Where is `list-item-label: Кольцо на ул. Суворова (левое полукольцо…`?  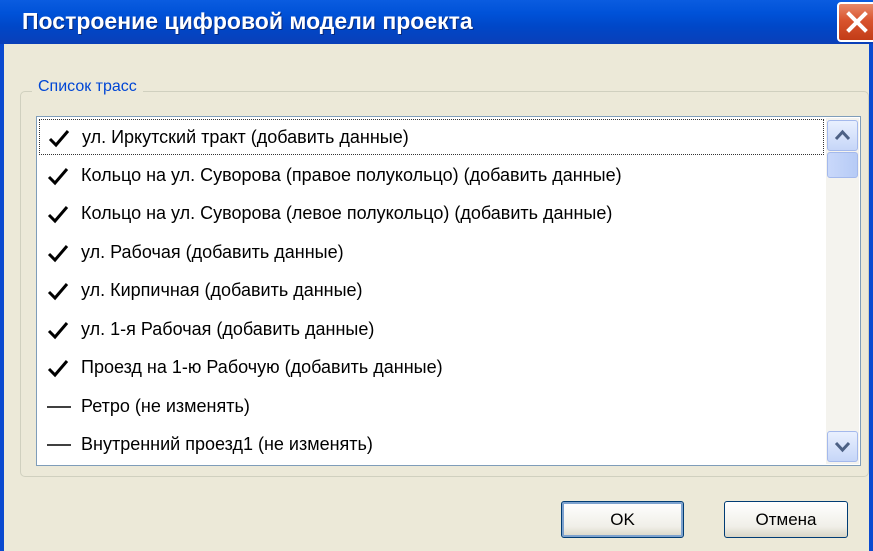 list-item-label: Кольцо на ул. Суворова (левое полукольцо… is located at coordinates (347, 213).